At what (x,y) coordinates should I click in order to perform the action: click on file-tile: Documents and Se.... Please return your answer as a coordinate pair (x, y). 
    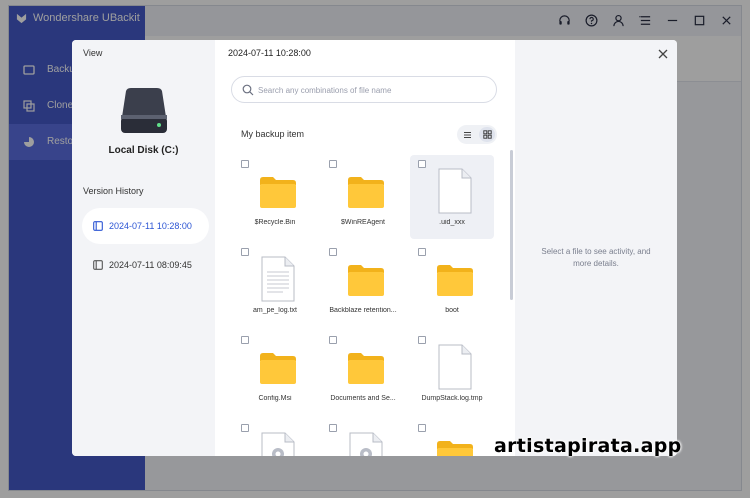
    Looking at the image, I should click on (363, 373).